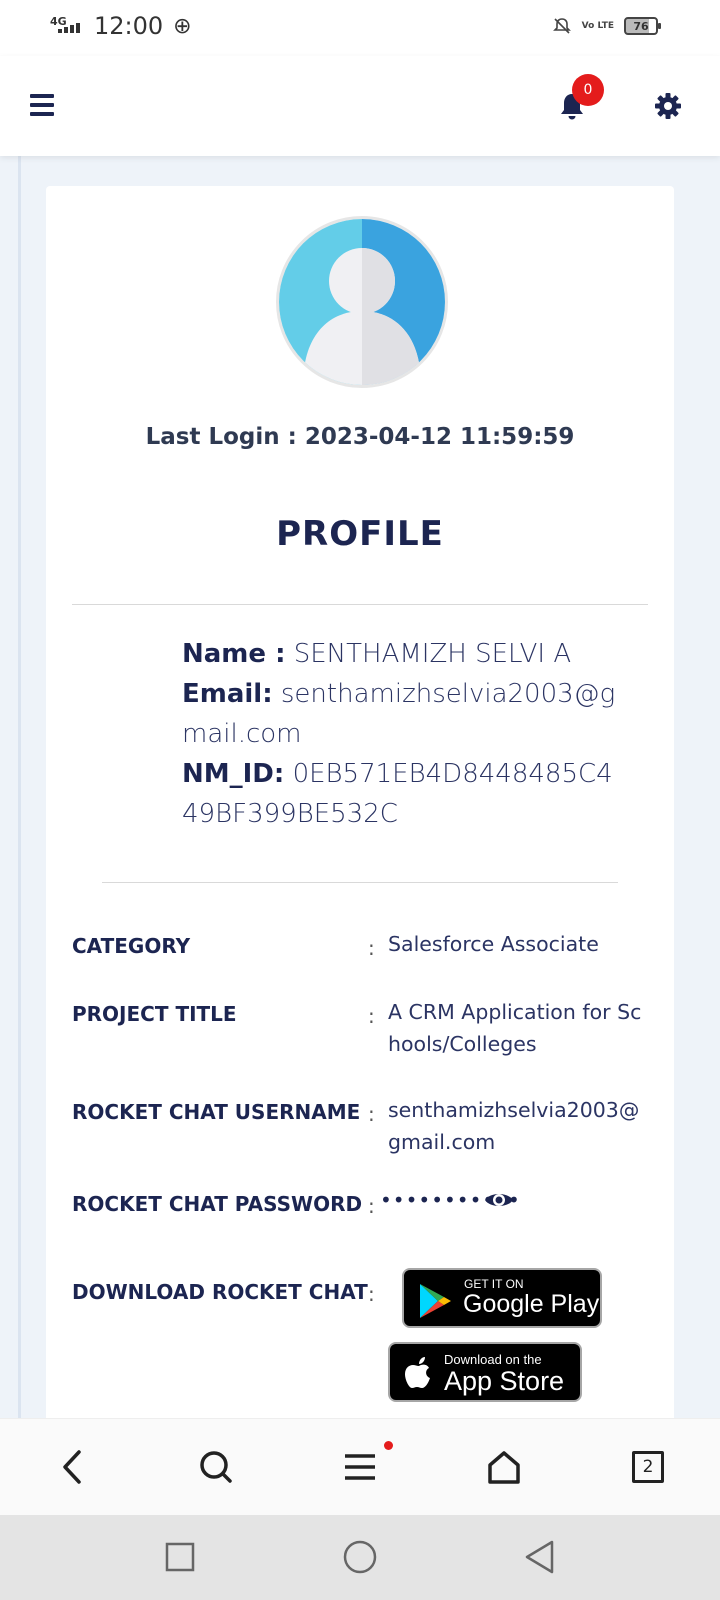 This screenshot has height=1600, width=720. Describe the element at coordinates (154, 1014) in the screenshot. I see `project-title-label: PROJECT TITLE` at that location.